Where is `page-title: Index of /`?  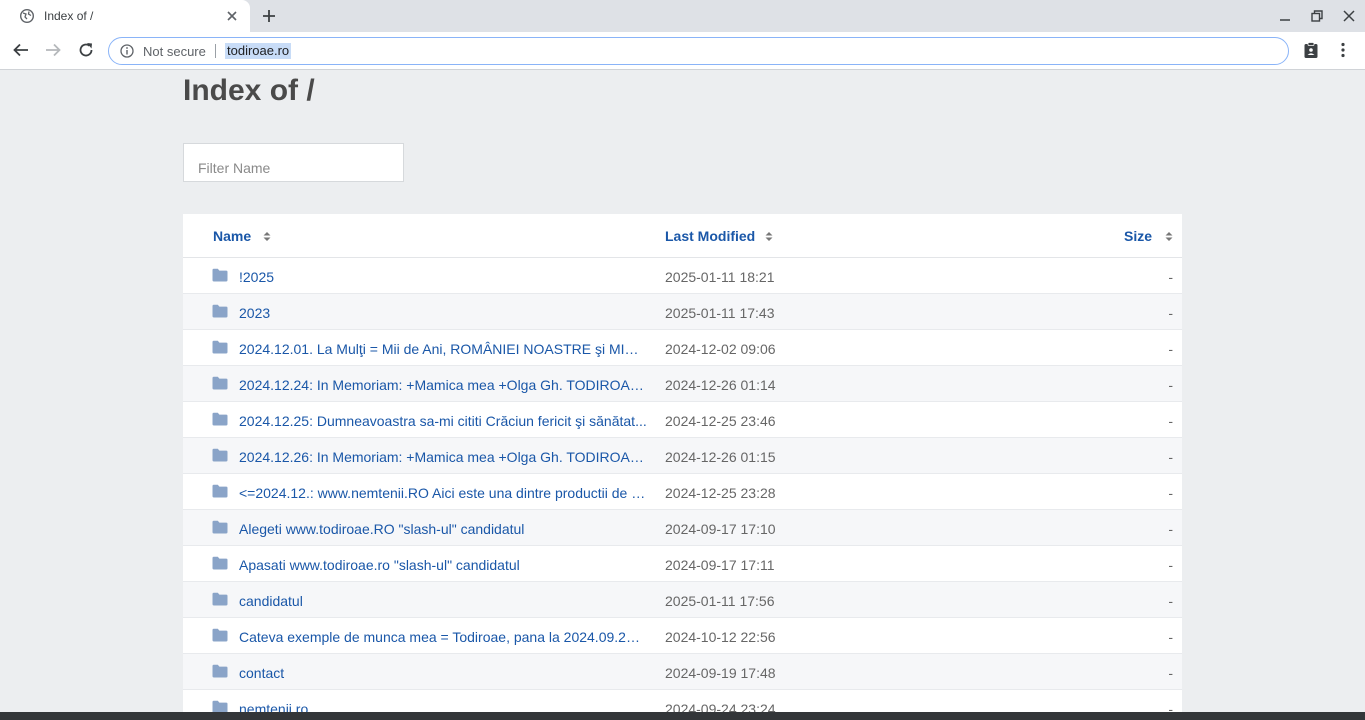
page-title: Index of / is located at coordinates (249, 90).